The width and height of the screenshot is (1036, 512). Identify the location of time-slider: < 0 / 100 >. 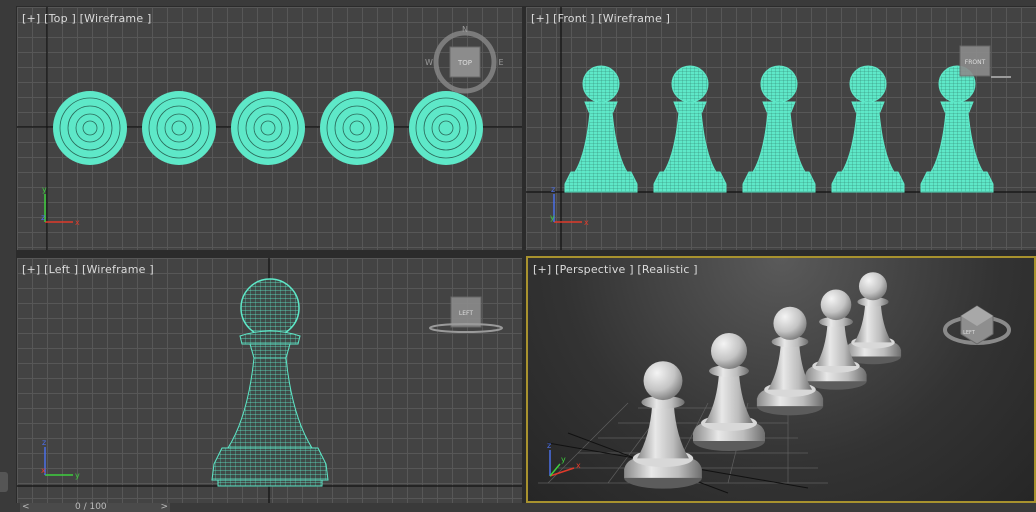
(95, 507).